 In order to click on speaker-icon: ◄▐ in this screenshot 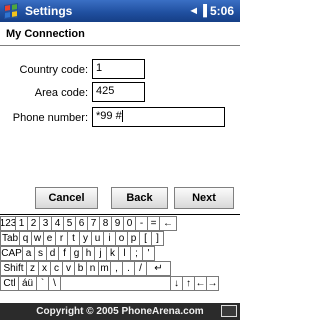, I will do `click(197, 11)`.